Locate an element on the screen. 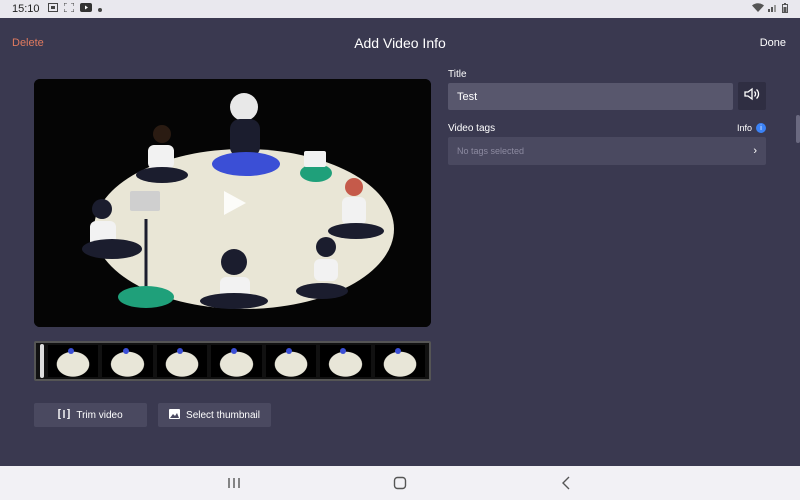  info-icon: i is located at coordinates (761, 128).